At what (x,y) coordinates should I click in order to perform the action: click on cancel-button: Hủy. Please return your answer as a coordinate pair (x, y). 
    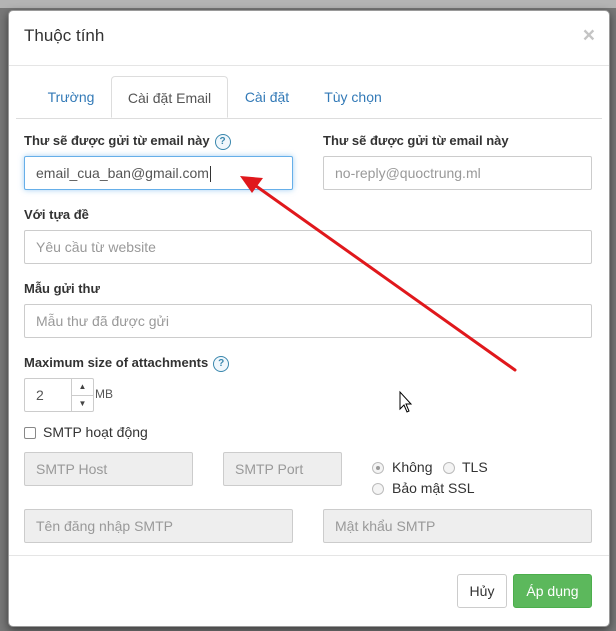
    Looking at the image, I should click on (482, 591).